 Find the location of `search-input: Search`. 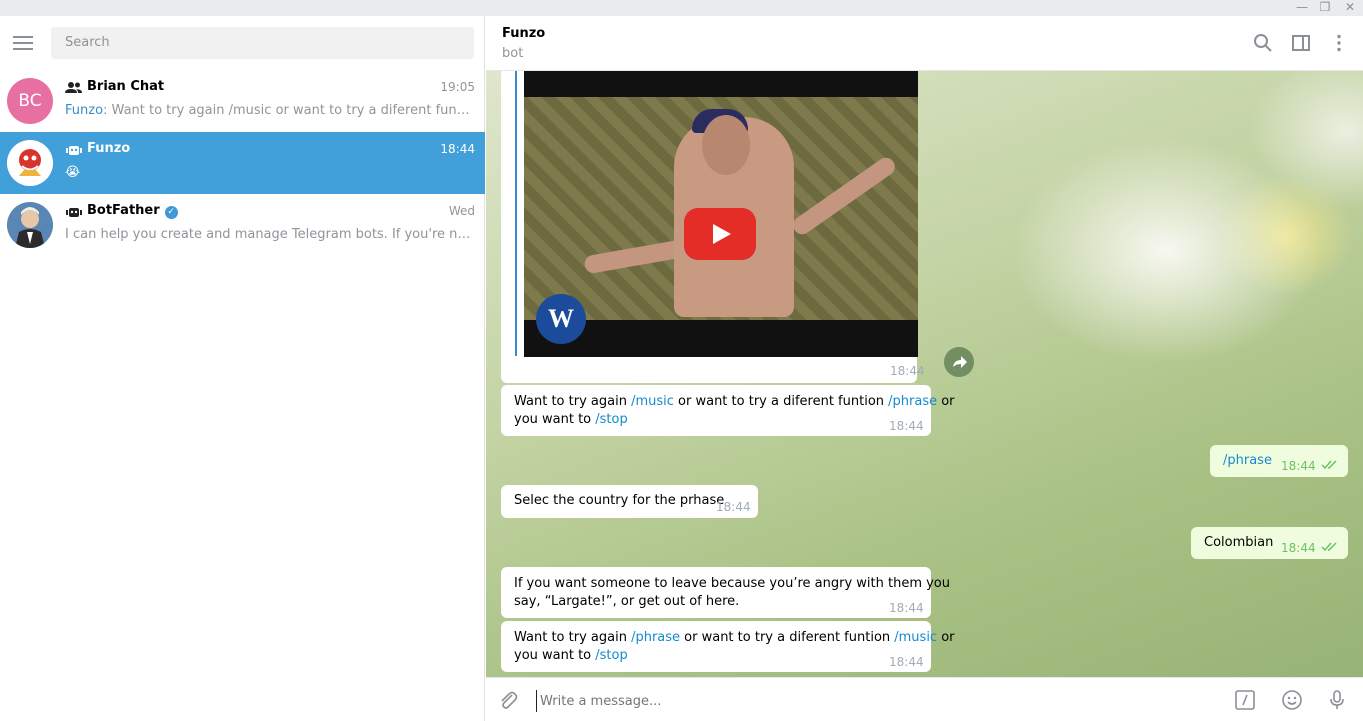

search-input: Search is located at coordinates (262, 43).